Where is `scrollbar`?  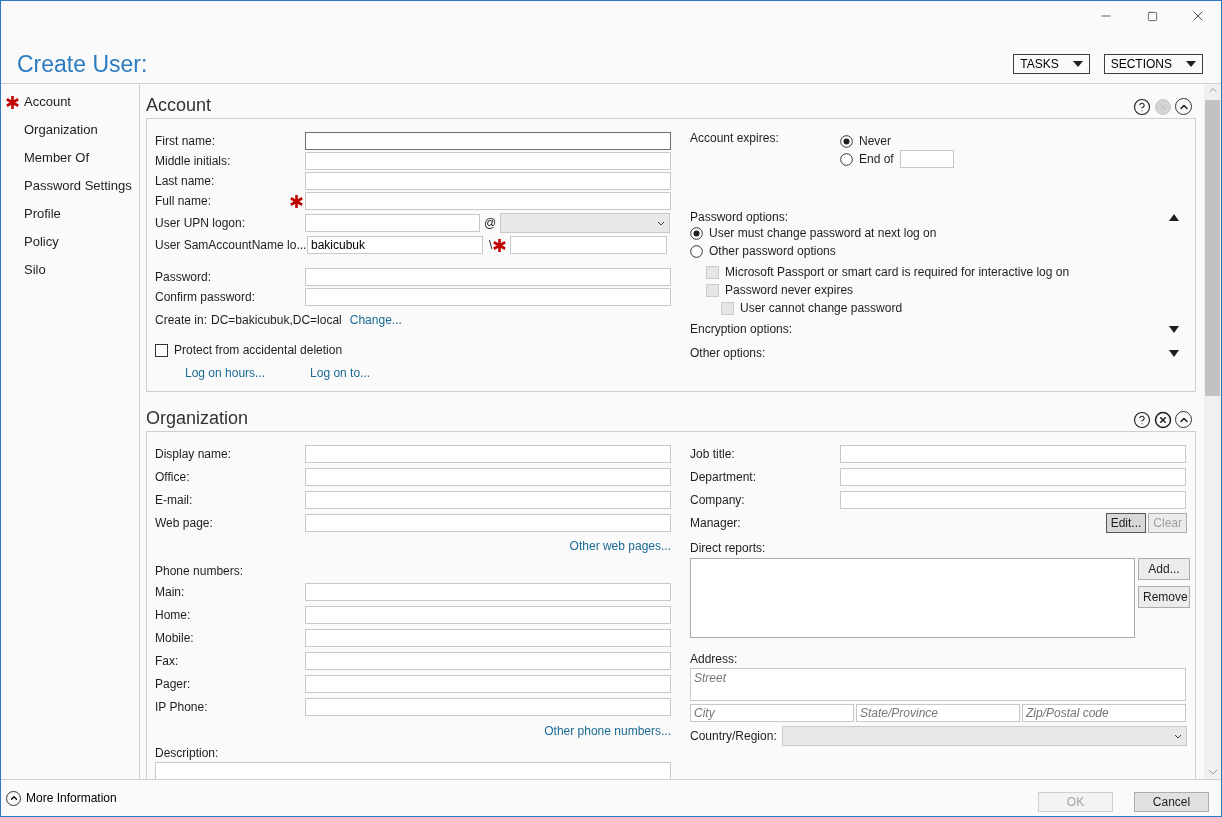 scrollbar is located at coordinates (1212, 431).